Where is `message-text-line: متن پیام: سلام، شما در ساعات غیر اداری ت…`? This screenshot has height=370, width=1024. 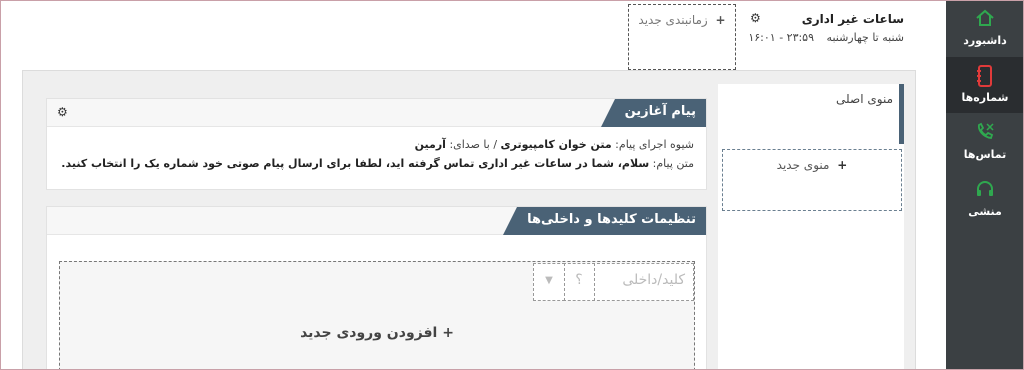 message-text-line: متن پیام: سلام، شما در ساعات غیر اداری ت… is located at coordinates (377, 163).